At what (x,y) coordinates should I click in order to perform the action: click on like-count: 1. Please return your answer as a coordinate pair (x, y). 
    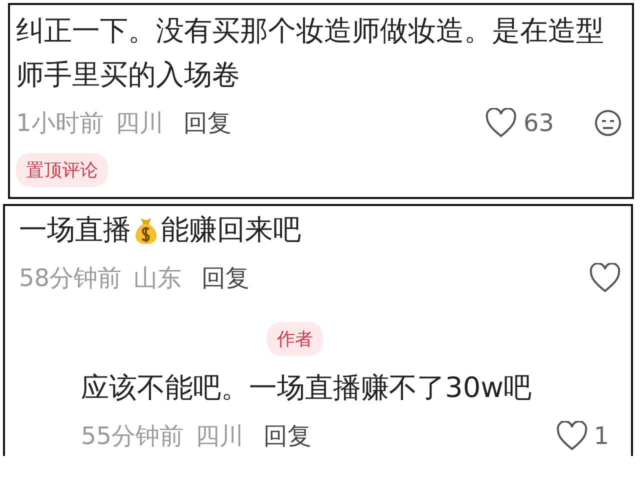
    Looking at the image, I should click on (601, 436).